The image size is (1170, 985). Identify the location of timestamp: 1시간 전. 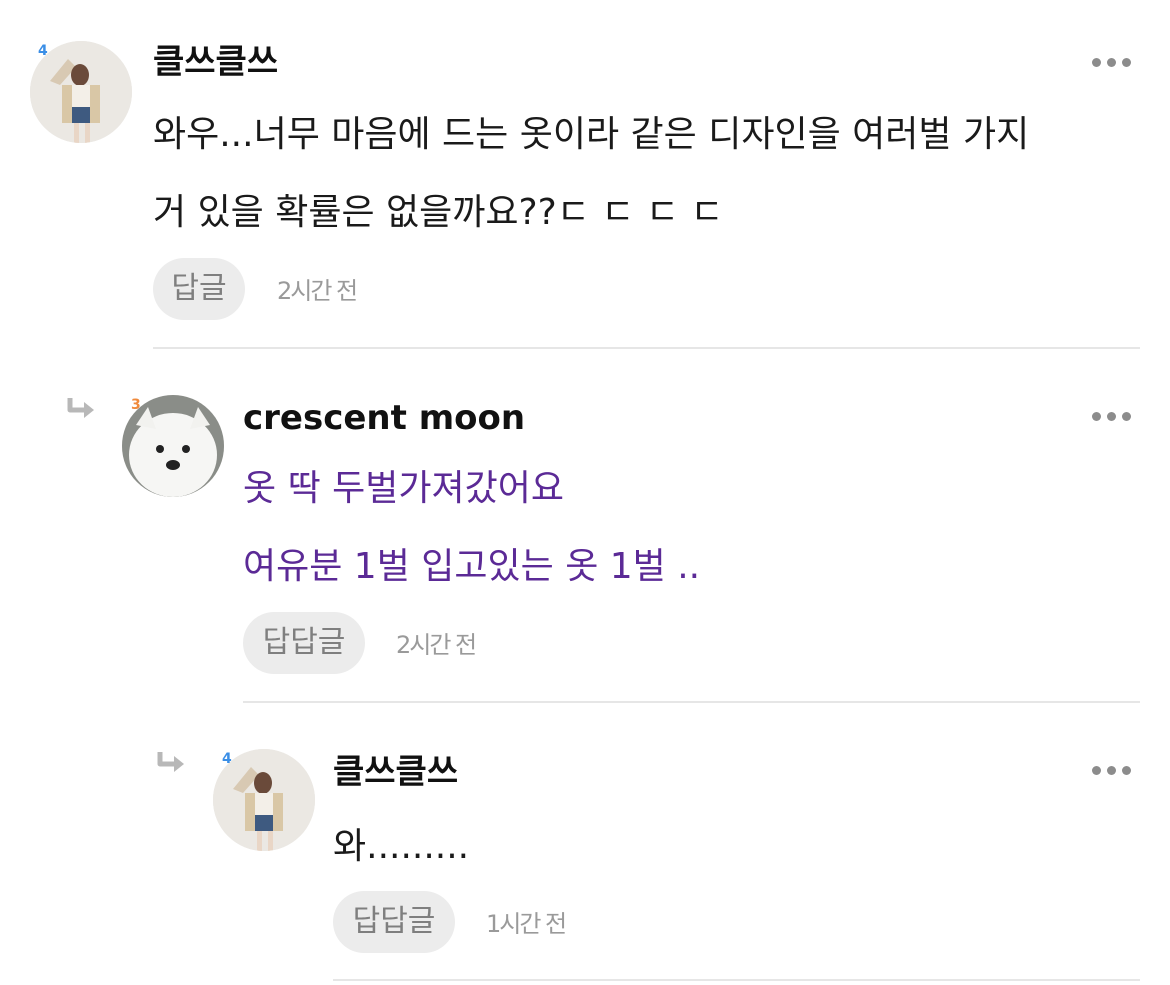
(526, 924).